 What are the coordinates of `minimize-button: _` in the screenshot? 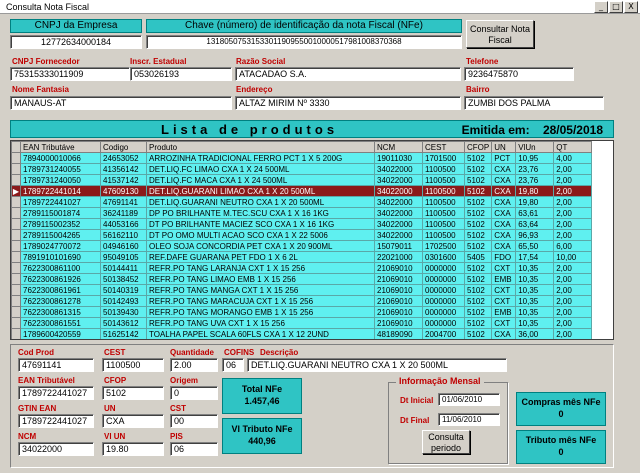 It's located at (601, 7).